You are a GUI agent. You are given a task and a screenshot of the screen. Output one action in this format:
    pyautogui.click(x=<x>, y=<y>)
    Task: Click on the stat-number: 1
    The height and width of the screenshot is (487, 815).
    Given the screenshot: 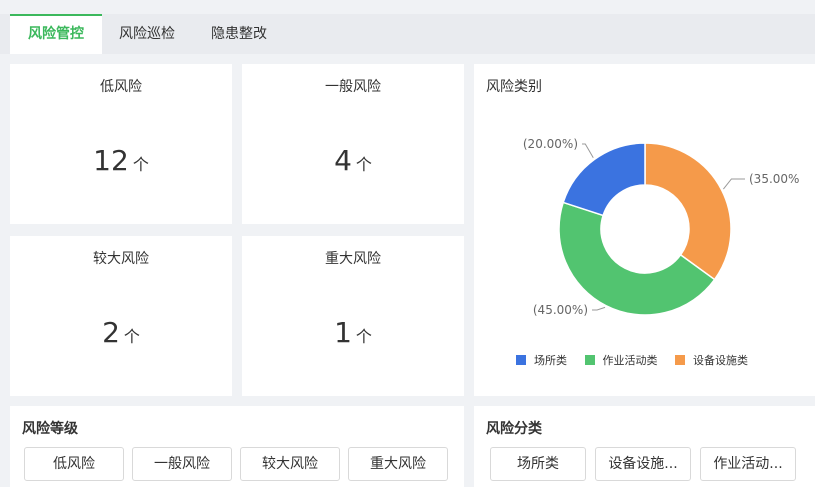 What is the action you would take?
    pyautogui.click(x=343, y=332)
    